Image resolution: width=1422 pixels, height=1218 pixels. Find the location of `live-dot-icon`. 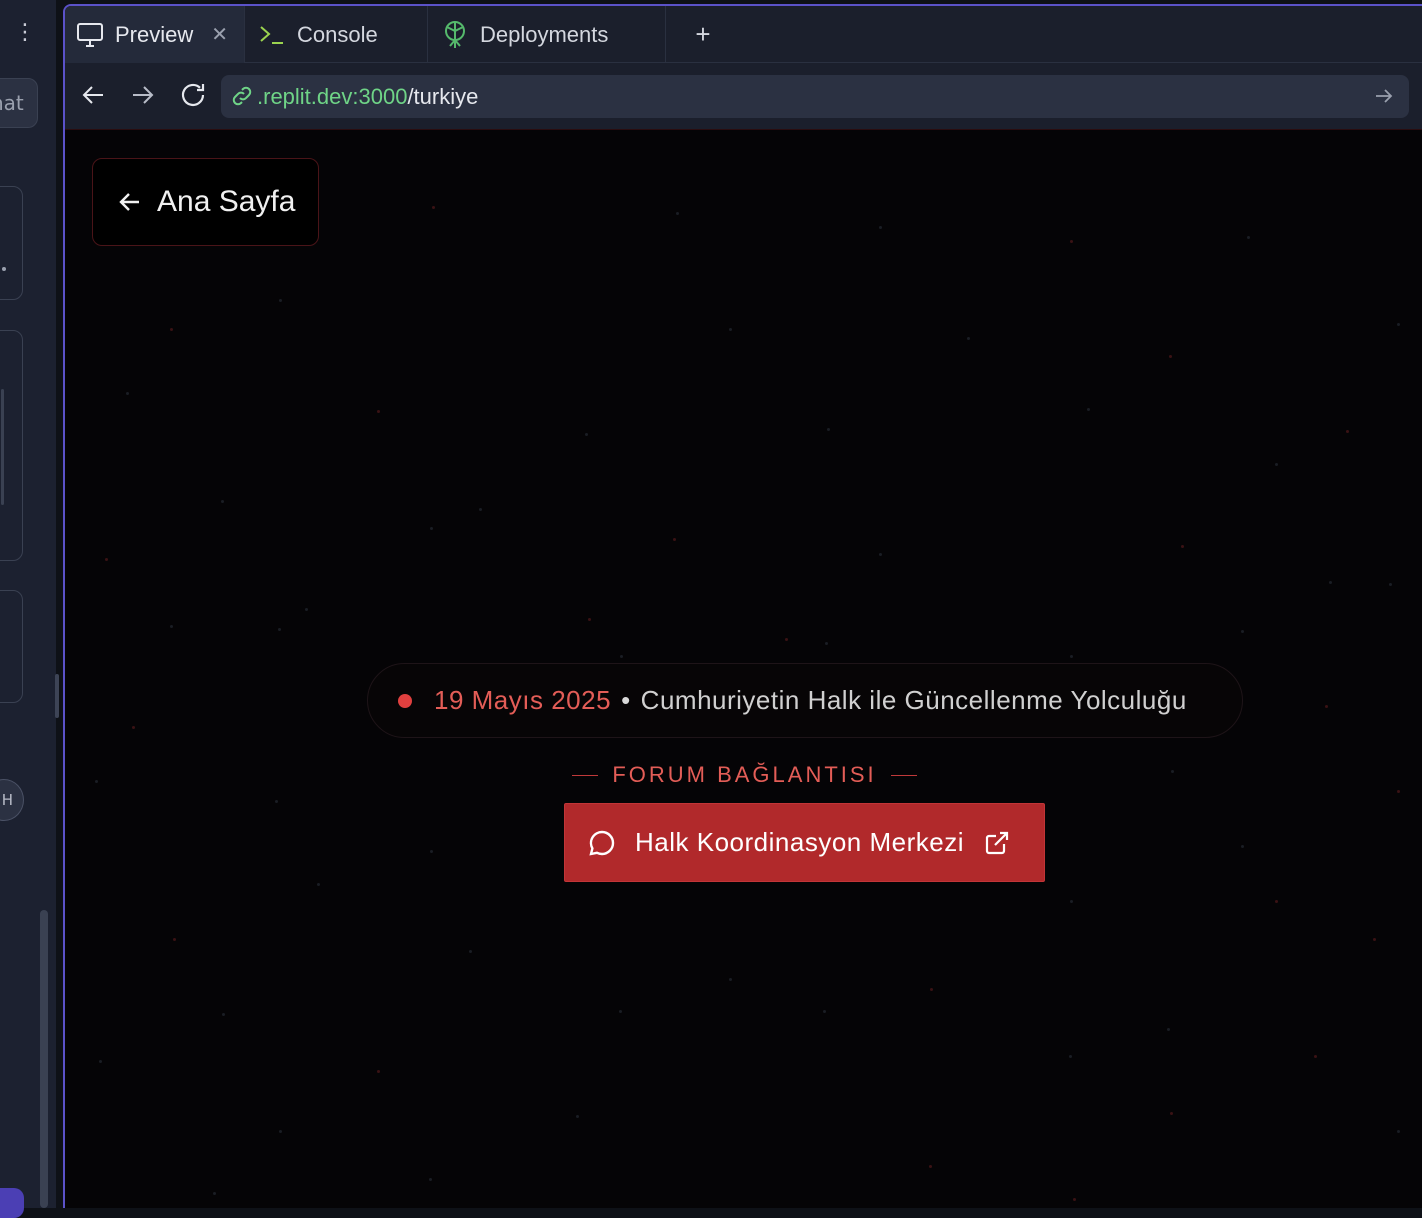

live-dot-icon is located at coordinates (405, 700).